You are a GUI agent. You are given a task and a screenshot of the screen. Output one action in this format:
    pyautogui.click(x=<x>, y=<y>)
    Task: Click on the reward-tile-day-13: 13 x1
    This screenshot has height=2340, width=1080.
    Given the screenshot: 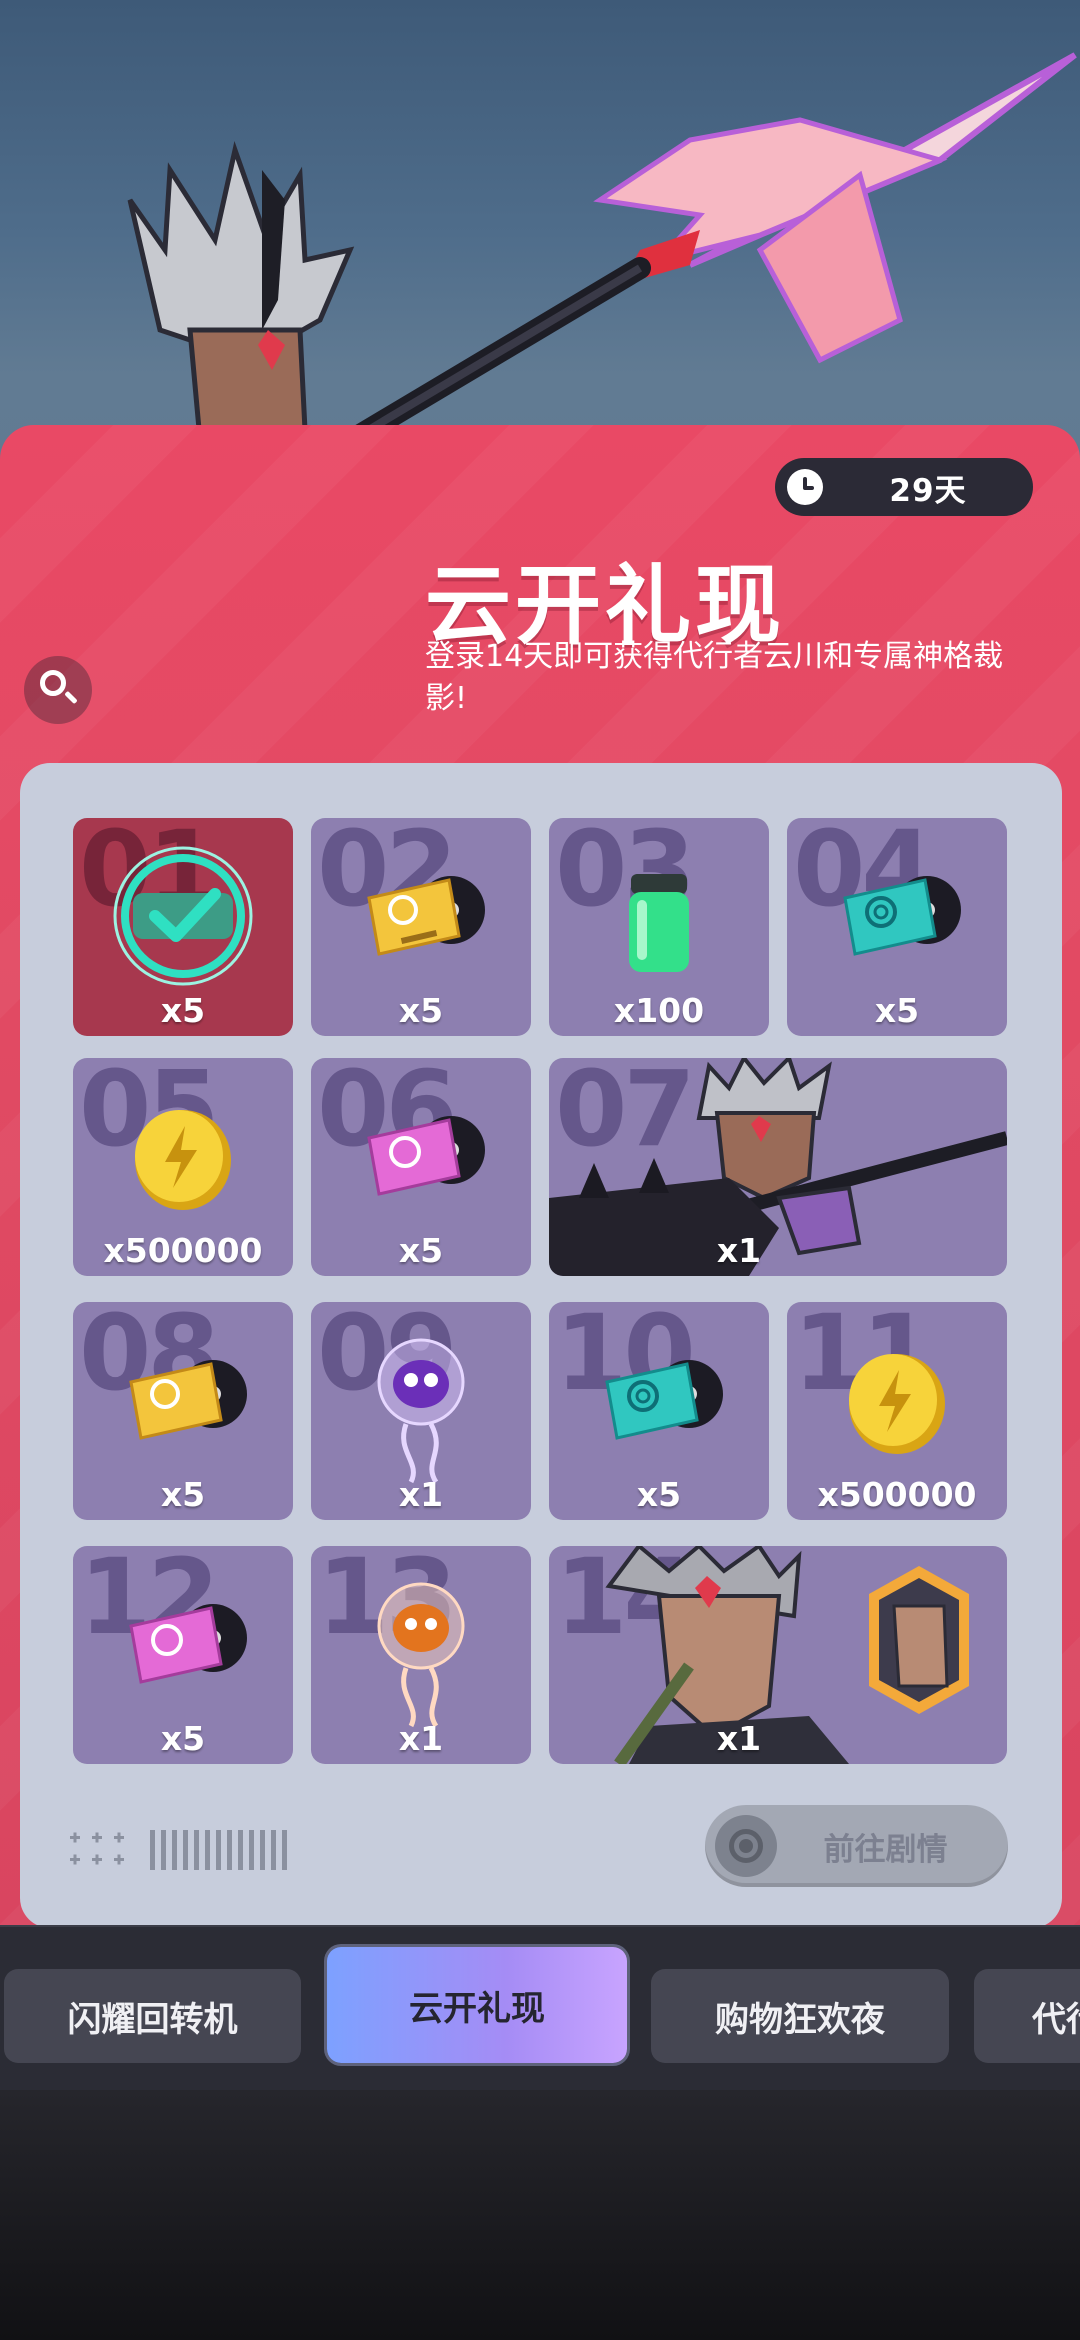 What is the action you would take?
    pyautogui.click(x=421, y=1655)
    